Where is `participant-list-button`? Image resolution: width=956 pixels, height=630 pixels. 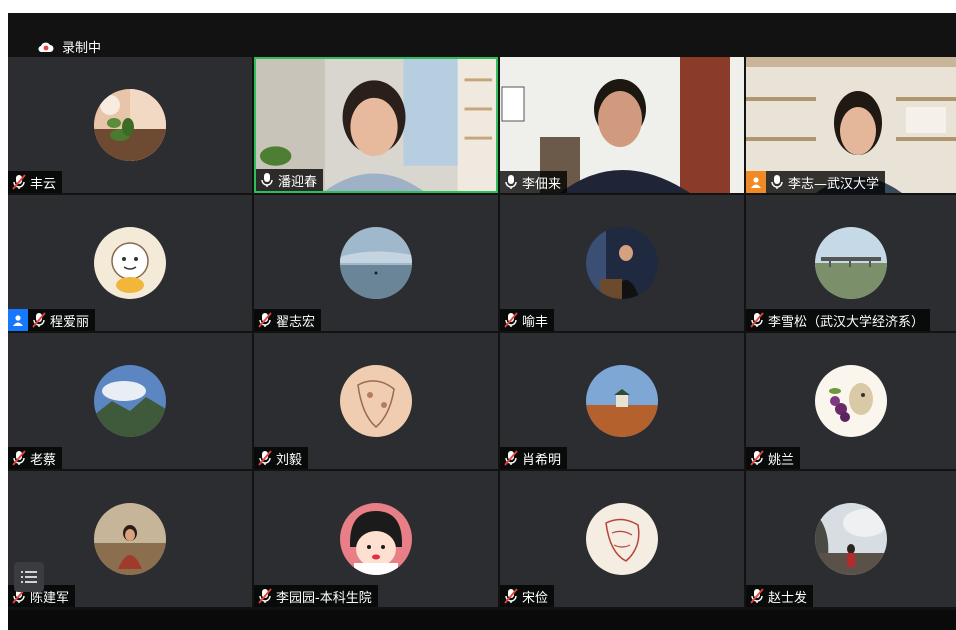 participant-list-button is located at coordinates (29, 577).